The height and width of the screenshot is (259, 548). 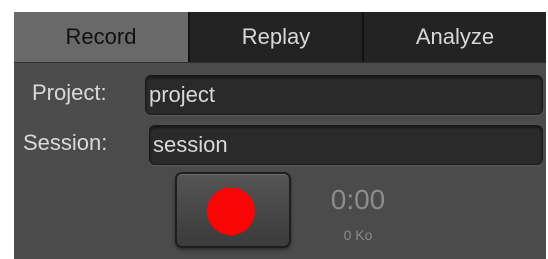 I want to click on session-label: Session:, so click(x=65, y=142).